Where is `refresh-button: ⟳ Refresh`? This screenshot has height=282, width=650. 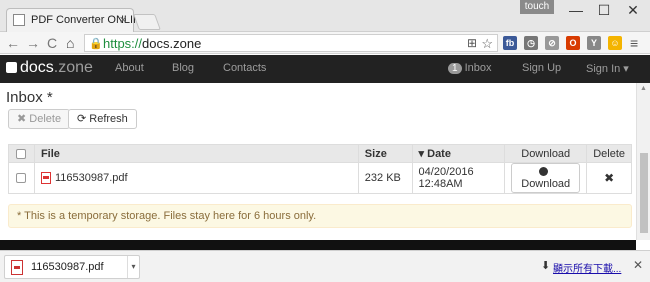
refresh-button: ⟳ Refresh is located at coordinates (102, 119).